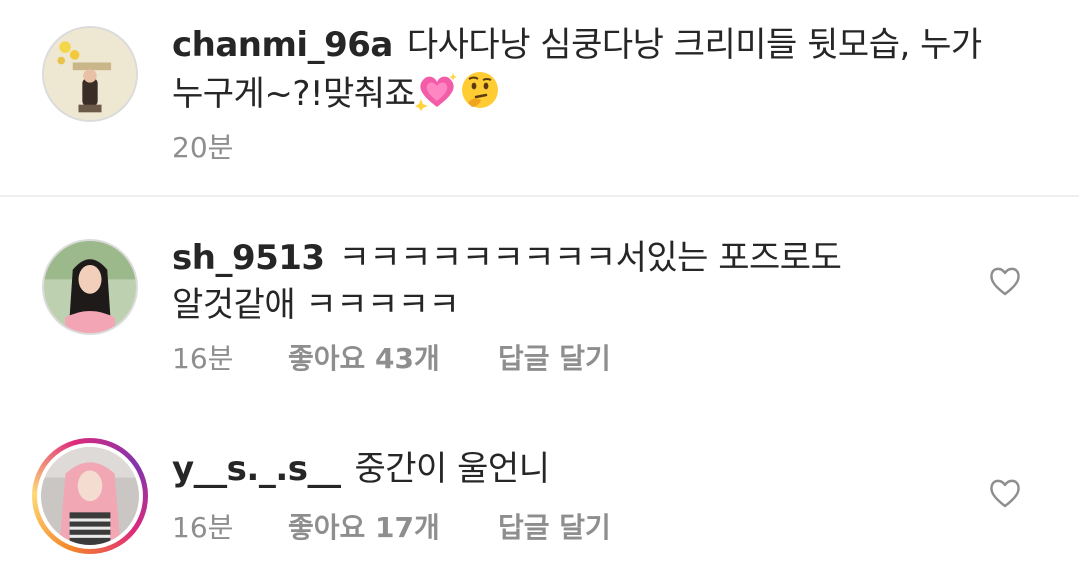  Describe the element at coordinates (316, 305) in the screenshot. I see `comment-body-line: 알것같애 ㅋㅋㅋㅋㅋ` at that location.